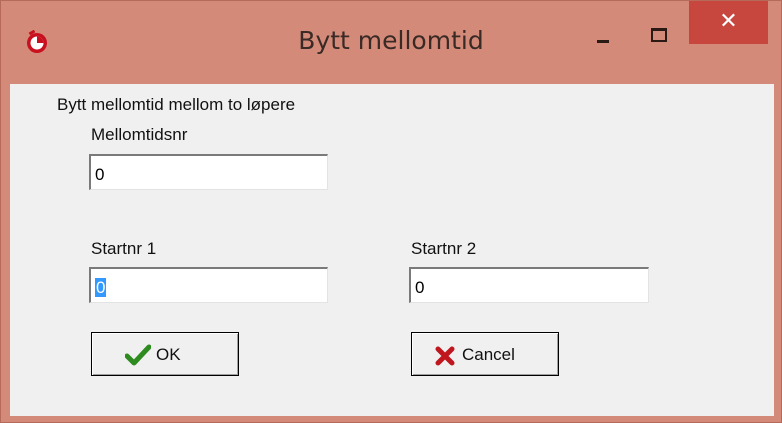 Image resolution: width=782 pixels, height=423 pixels. I want to click on cancel-button: Cancel, so click(485, 354).